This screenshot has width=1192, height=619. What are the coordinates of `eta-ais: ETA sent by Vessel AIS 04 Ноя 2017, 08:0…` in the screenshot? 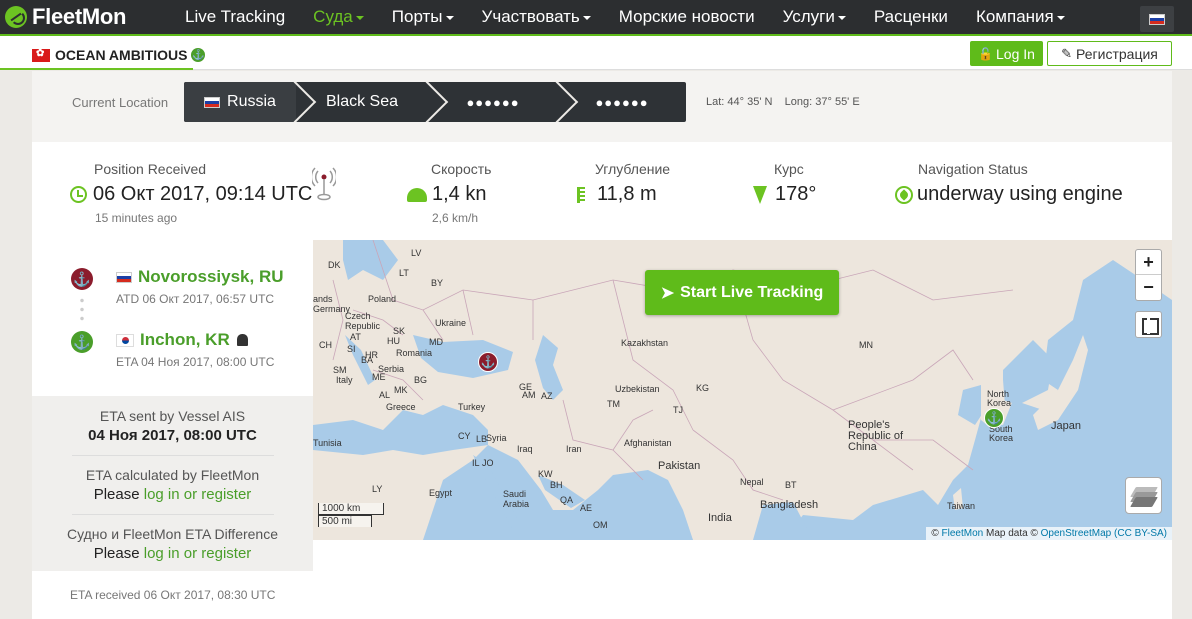 It's located at (172, 426).